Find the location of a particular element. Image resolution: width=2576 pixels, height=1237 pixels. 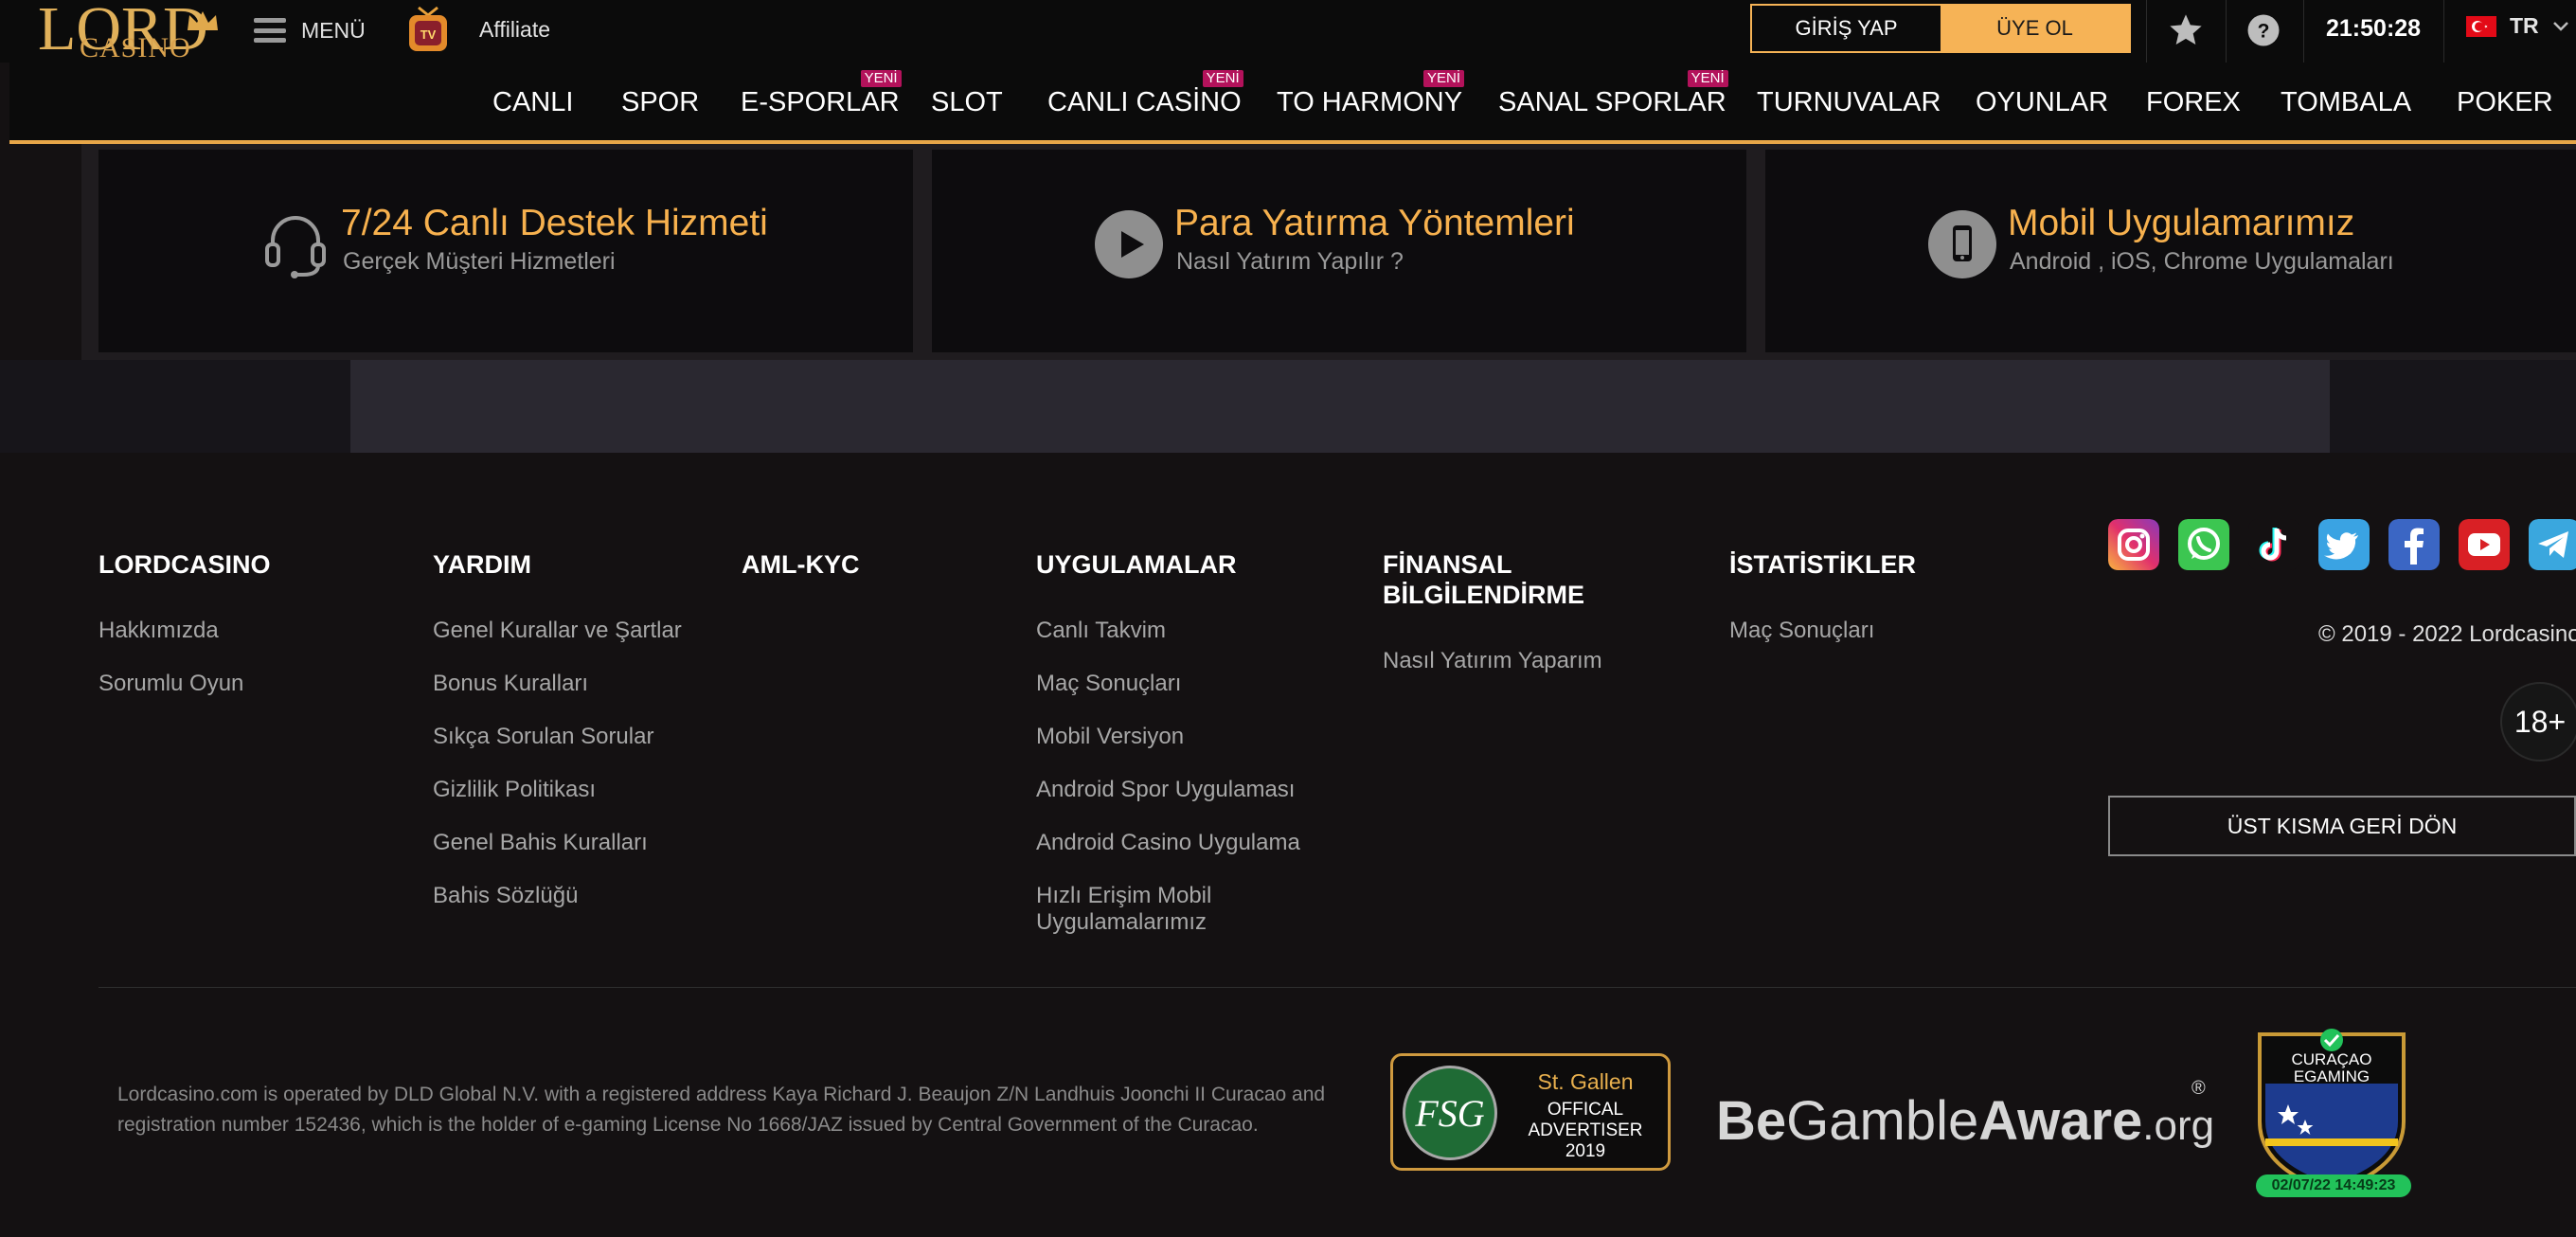

footer-link: Android Spor Uygulaması is located at coordinates (1165, 790).